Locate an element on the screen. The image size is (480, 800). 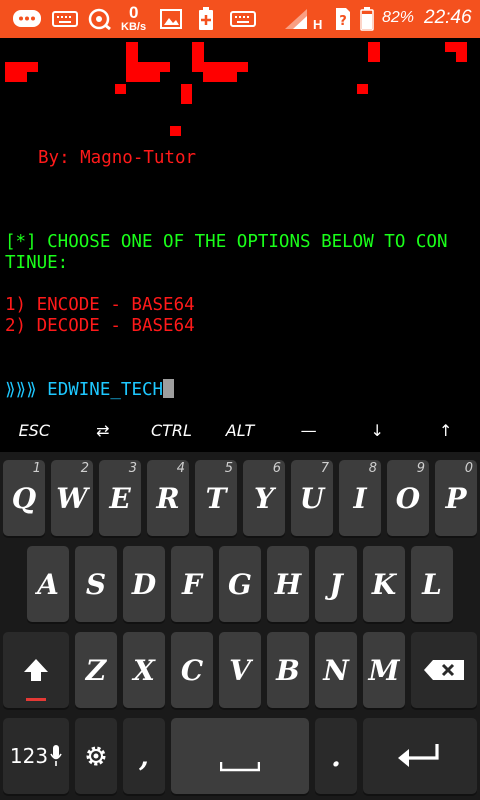
status-bar: 0 KB/s H ? 82% 22:46 is located at coordinates (240, 19).